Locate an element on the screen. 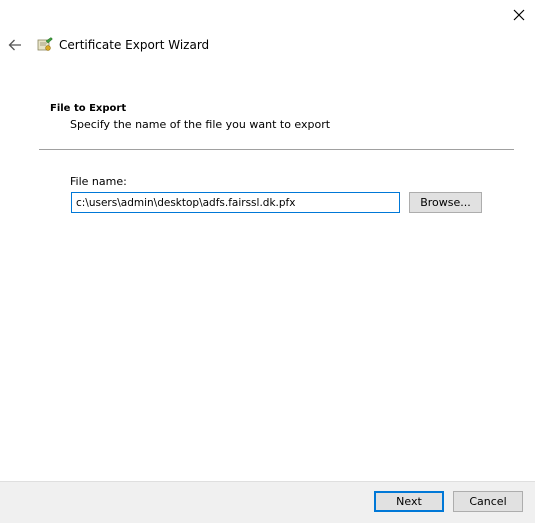 The image size is (535, 523). back-button is located at coordinates (15, 45).